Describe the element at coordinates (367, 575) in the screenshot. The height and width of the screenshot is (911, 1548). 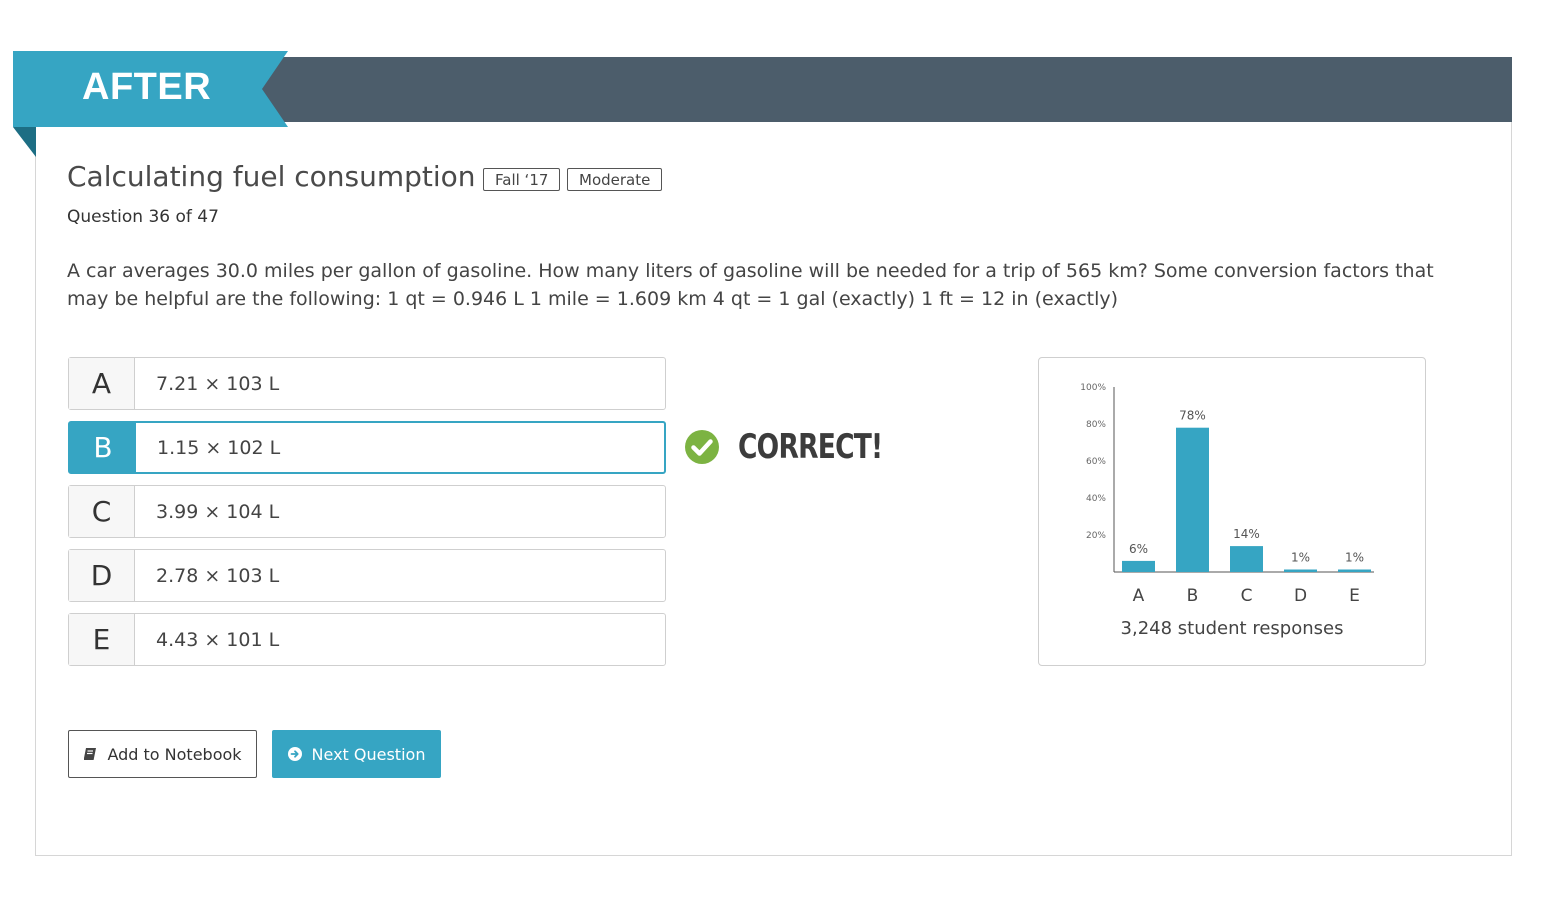
I see `answer-option-d: D 2.78 × 103 L` at that location.